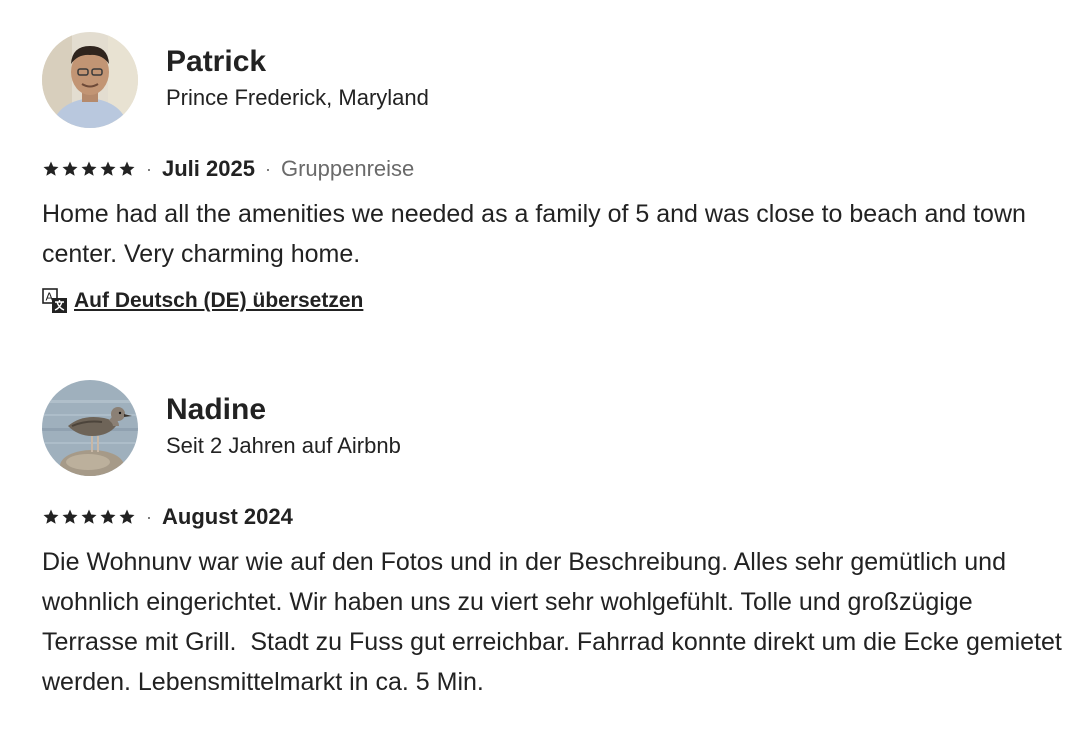 Image resolution: width=1090 pixels, height=736 pixels. What do you see at coordinates (297, 97) in the screenshot?
I see `reviewer-location: Prince Frederick, Maryland` at bounding box center [297, 97].